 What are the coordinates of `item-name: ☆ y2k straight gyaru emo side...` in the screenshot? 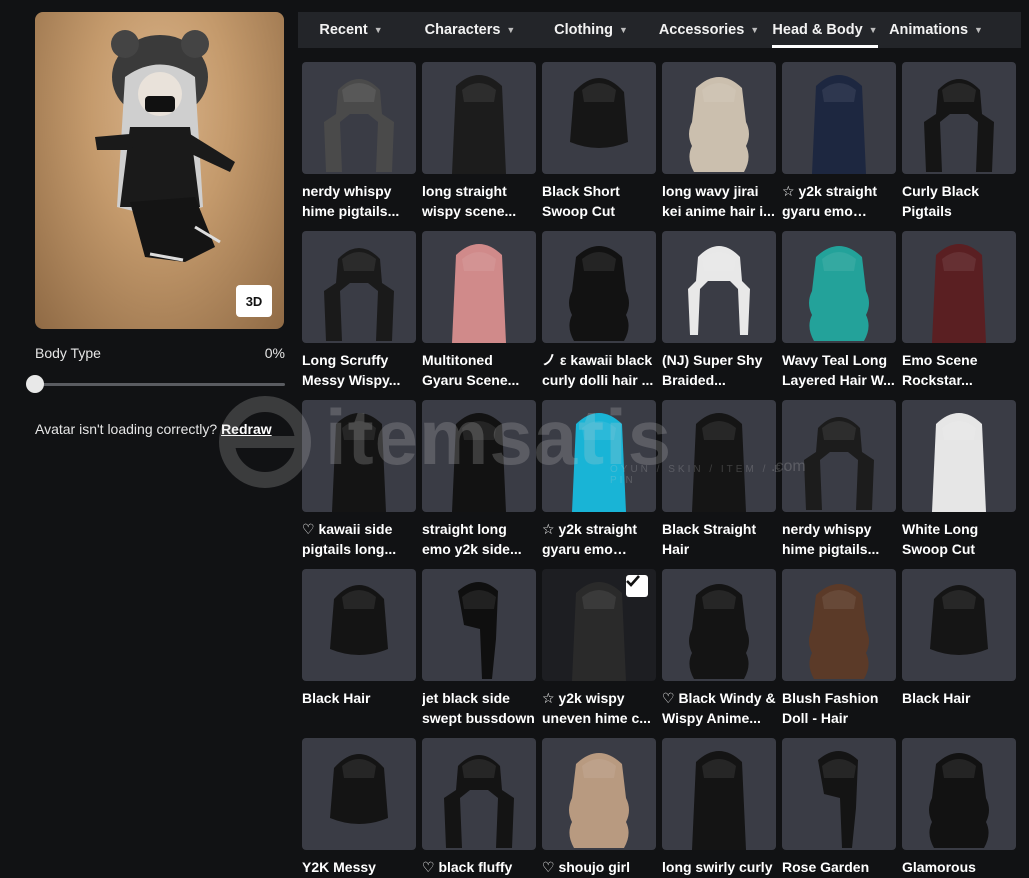 It's located at (830, 201).